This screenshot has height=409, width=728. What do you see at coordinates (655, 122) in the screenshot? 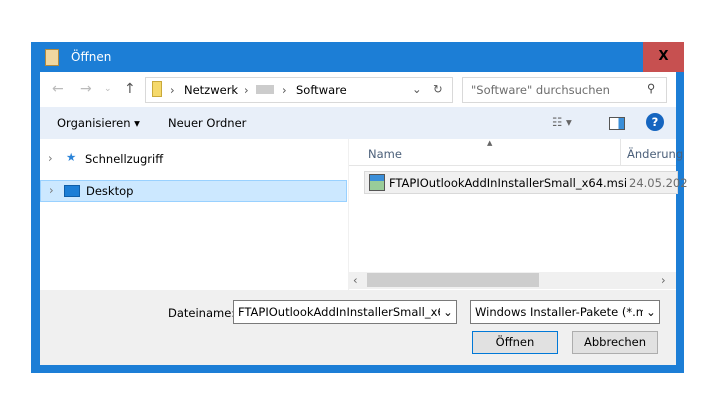
I see `help-icon: ?` at bounding box center [655, 122].